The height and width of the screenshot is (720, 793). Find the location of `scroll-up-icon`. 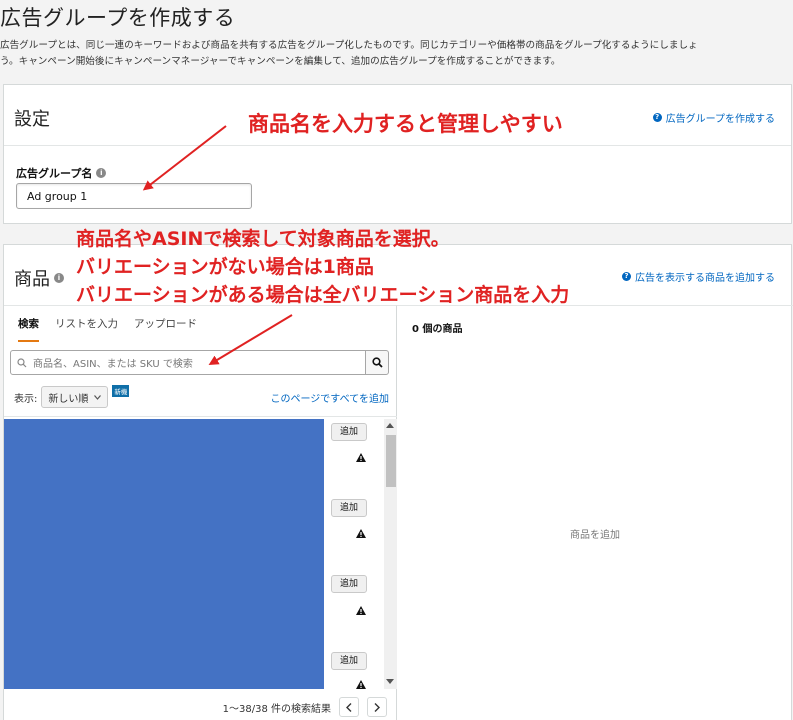

scroll-up-icon is located at coordinates (390, 425).